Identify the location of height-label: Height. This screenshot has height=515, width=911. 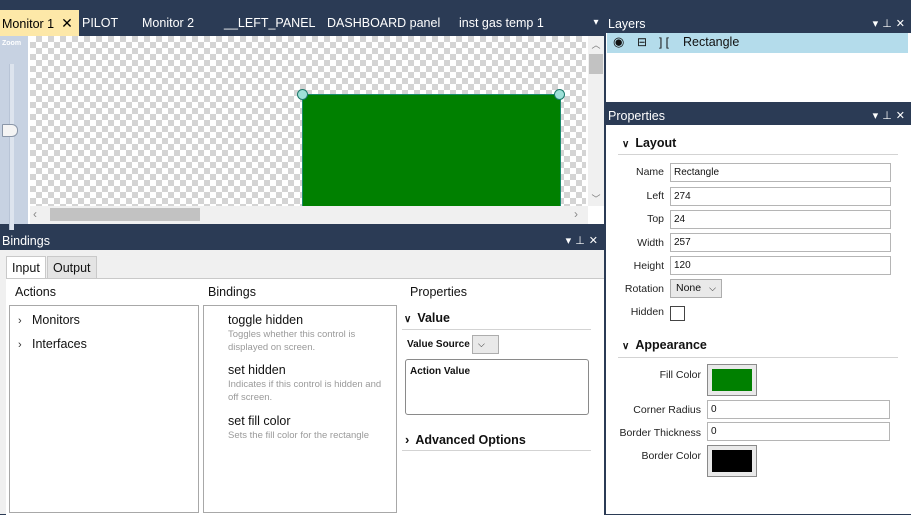
(648, 266).